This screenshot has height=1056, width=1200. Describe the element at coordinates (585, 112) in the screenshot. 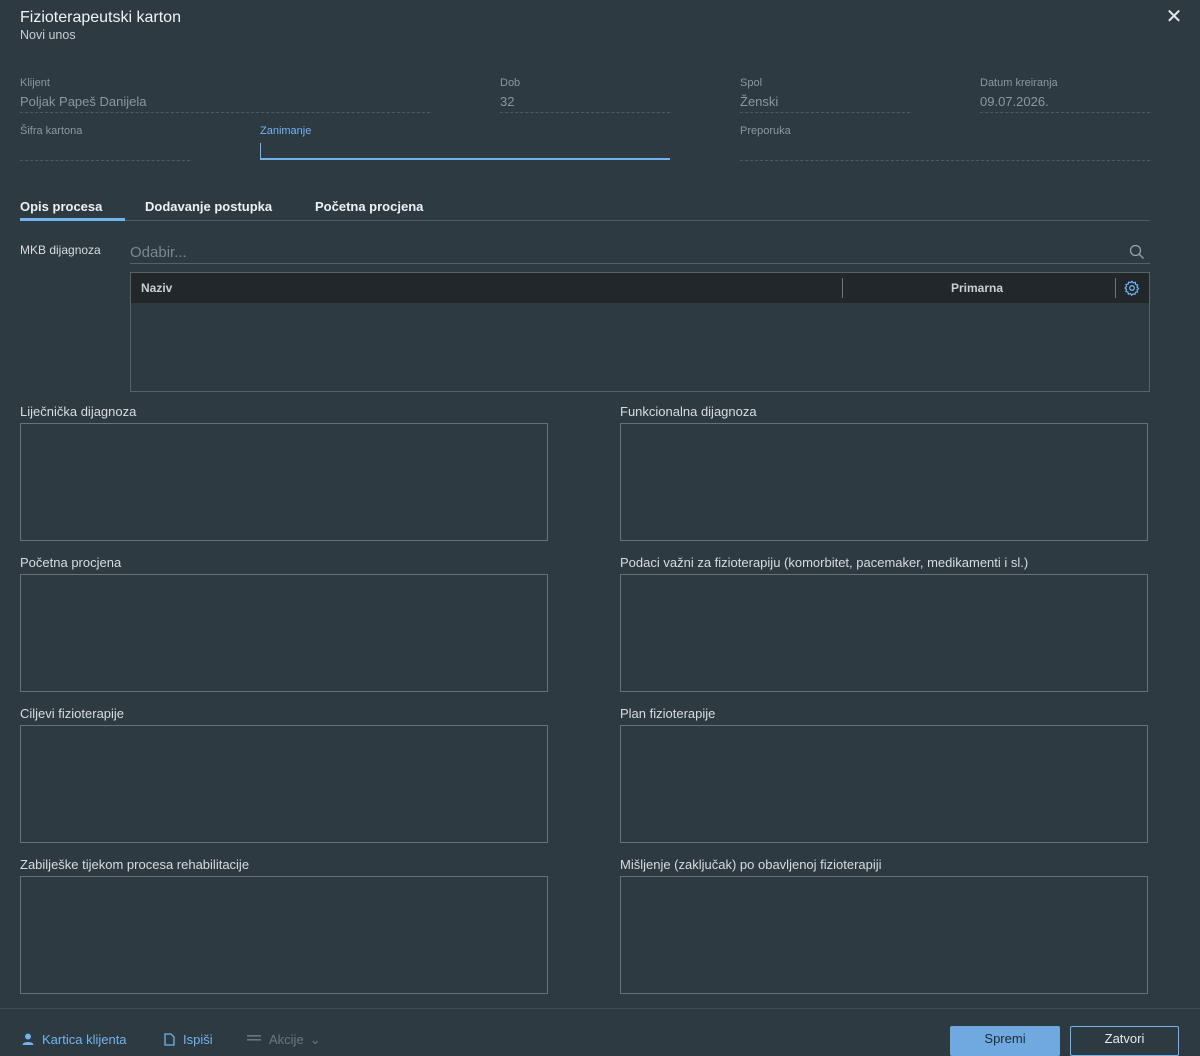

I see `dob-field` at that location.